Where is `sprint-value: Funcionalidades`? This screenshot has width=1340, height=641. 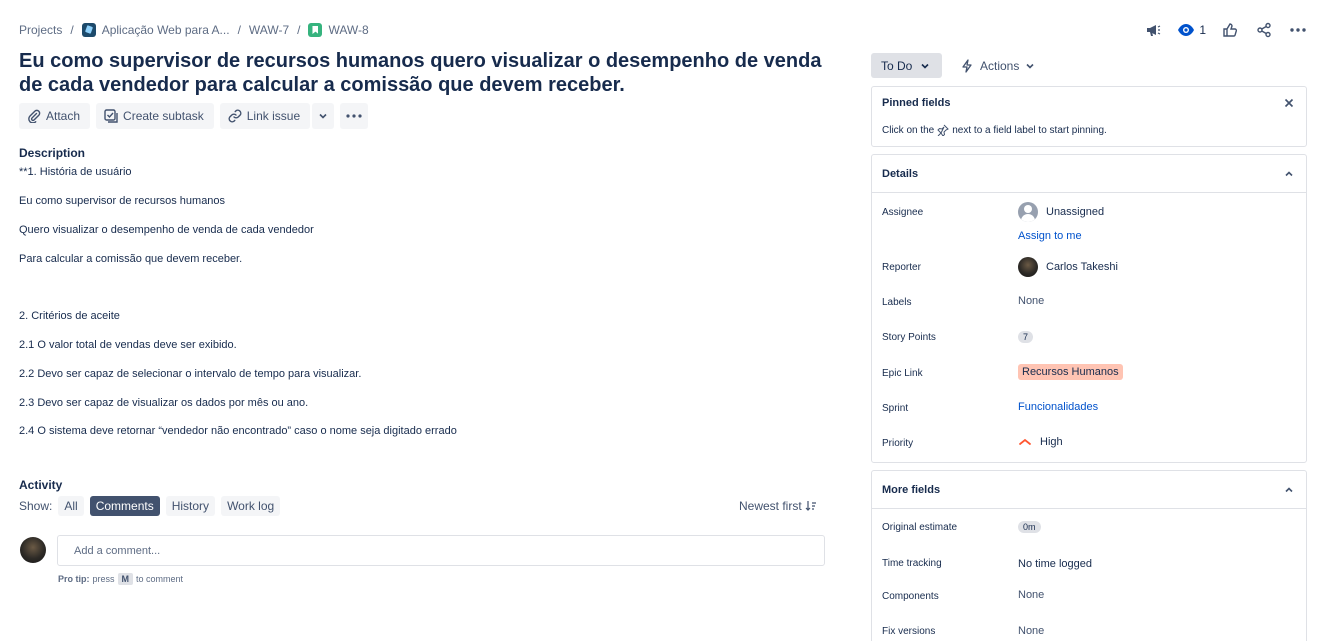 sprint-value: Funcionalidades is located at coordinates (1058, 407).